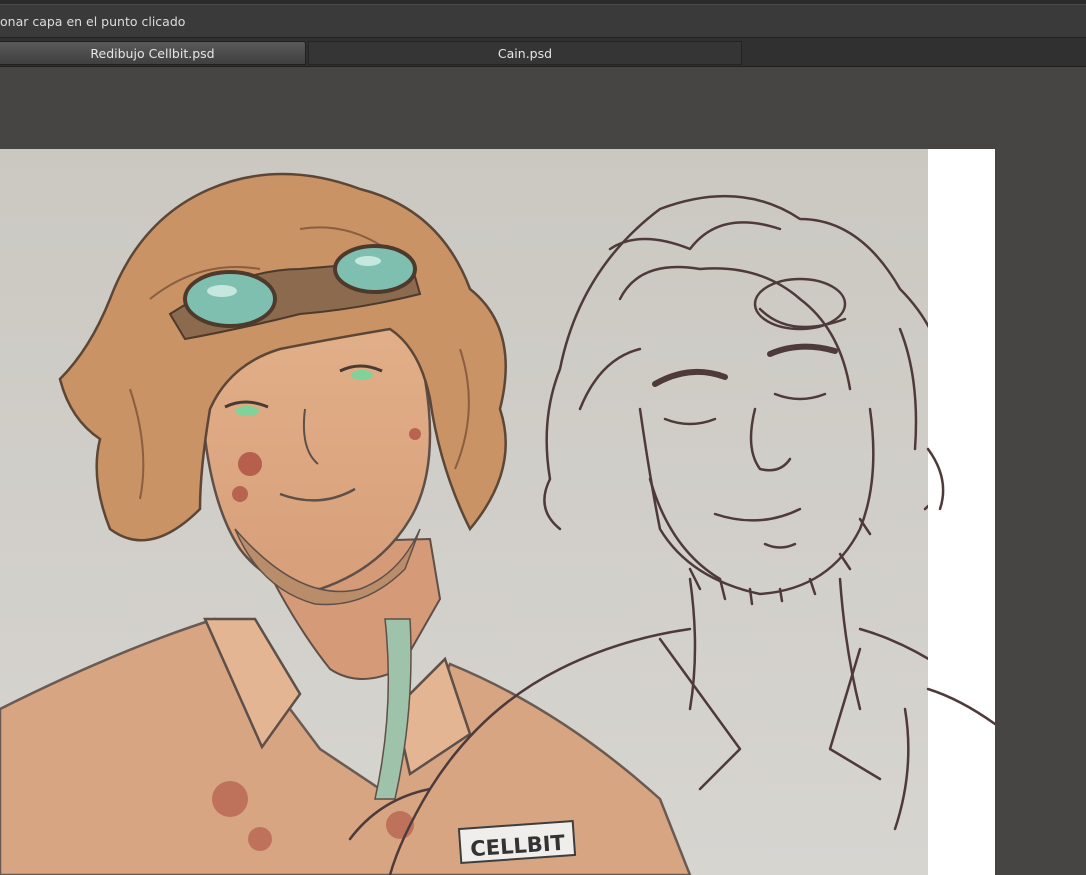  Describe the element at coordinates (525, 53) in the screenshot. I see `tab-cain: Cain.psd` at that location.